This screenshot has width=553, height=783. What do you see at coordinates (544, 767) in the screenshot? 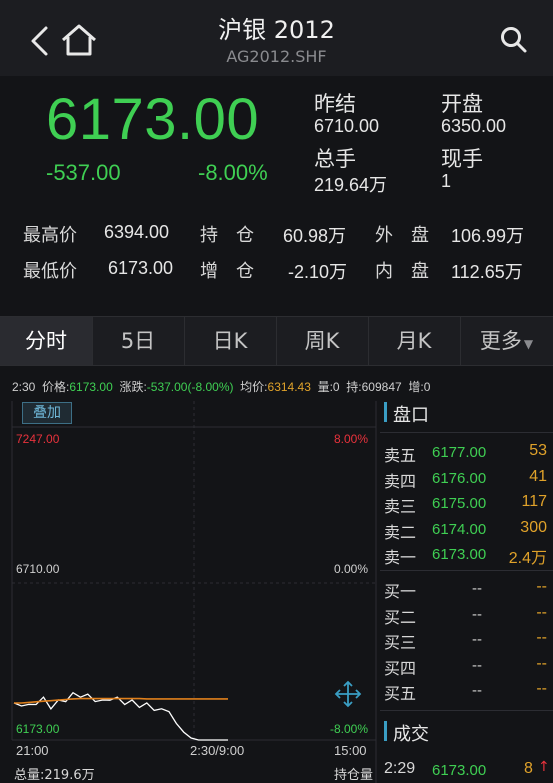
I see `trade-direction-icon: ↑` at bounding box center [544, 767].